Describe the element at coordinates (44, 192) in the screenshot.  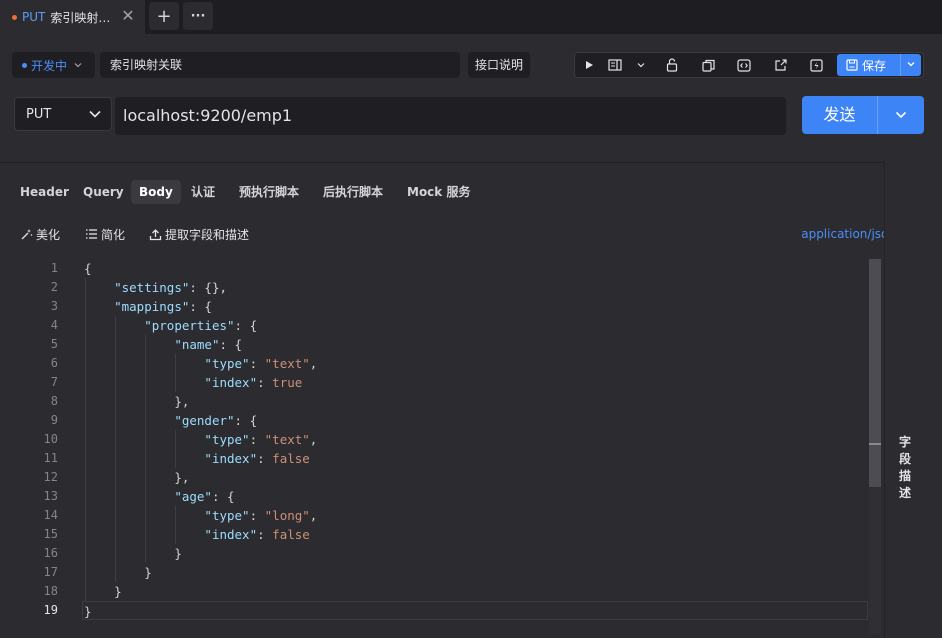
I see `tab-header: Header` at that location.